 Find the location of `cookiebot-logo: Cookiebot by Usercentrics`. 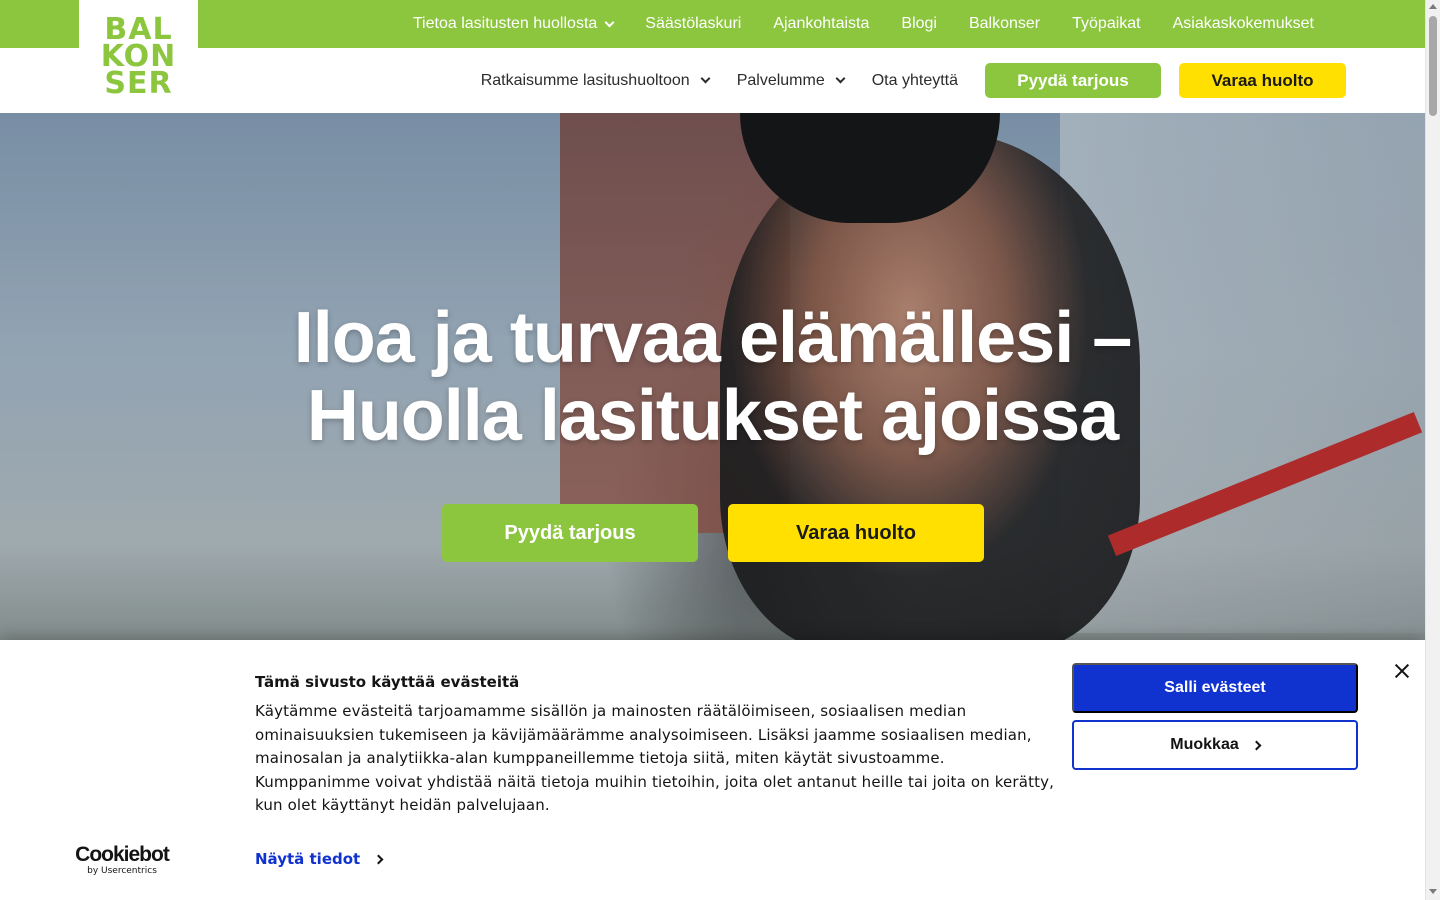

cookiebot-logo: Cookiebot by Usercentrics is located at coordinates (122, 860).